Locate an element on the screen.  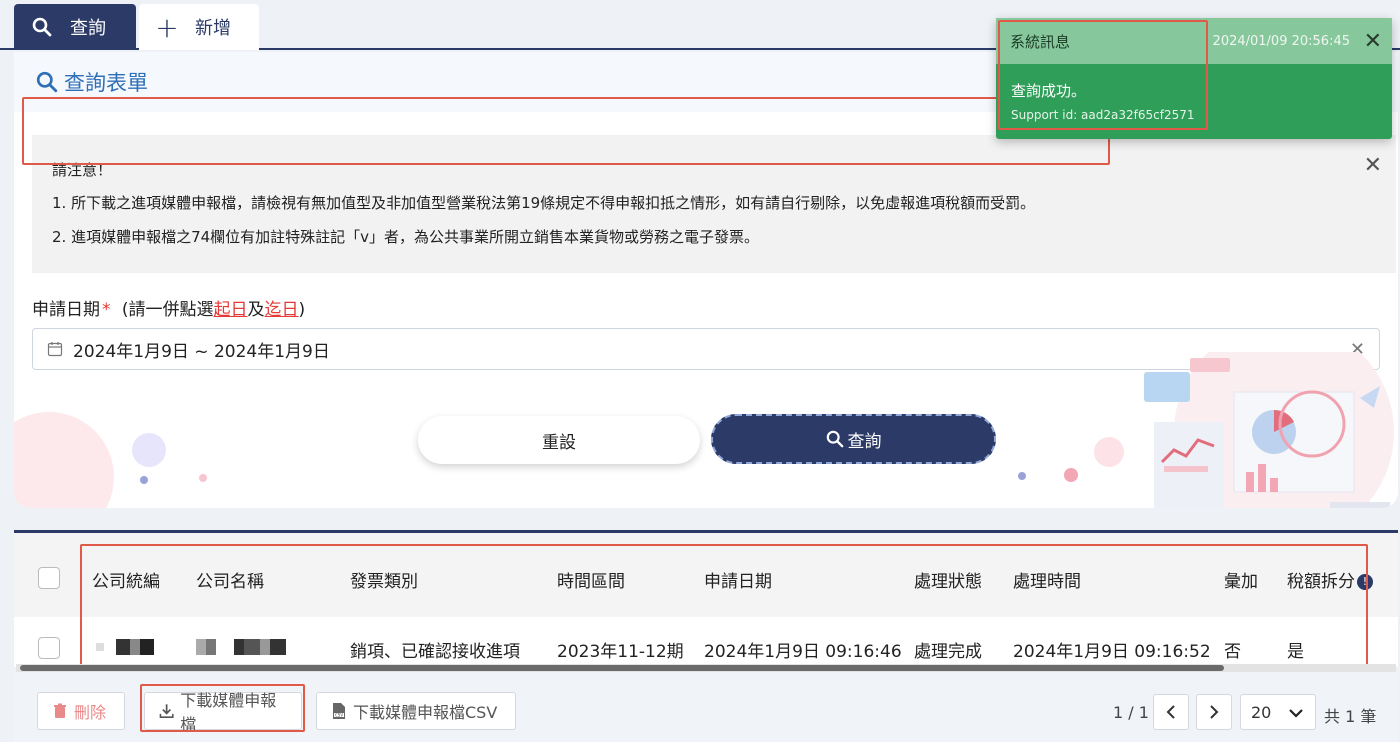
search-button: 查詢 is located at coordinates (853, 439).